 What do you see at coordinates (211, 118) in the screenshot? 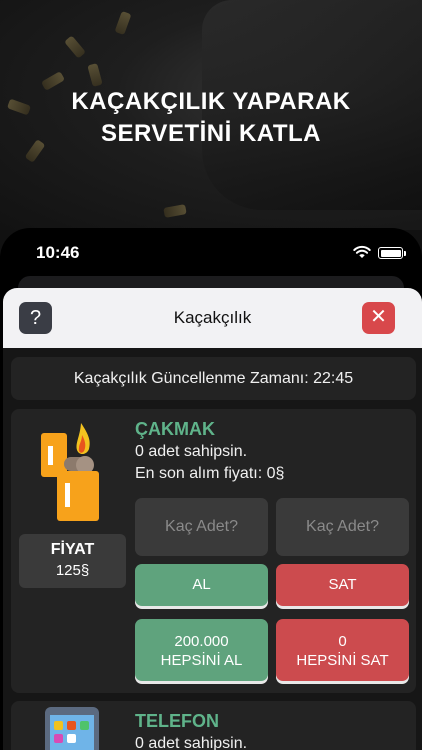
I see `banner-headline: KAÇAKÇILIK YAPARAK SERVETİNİ KATLA` at bounding box center [211, 118].